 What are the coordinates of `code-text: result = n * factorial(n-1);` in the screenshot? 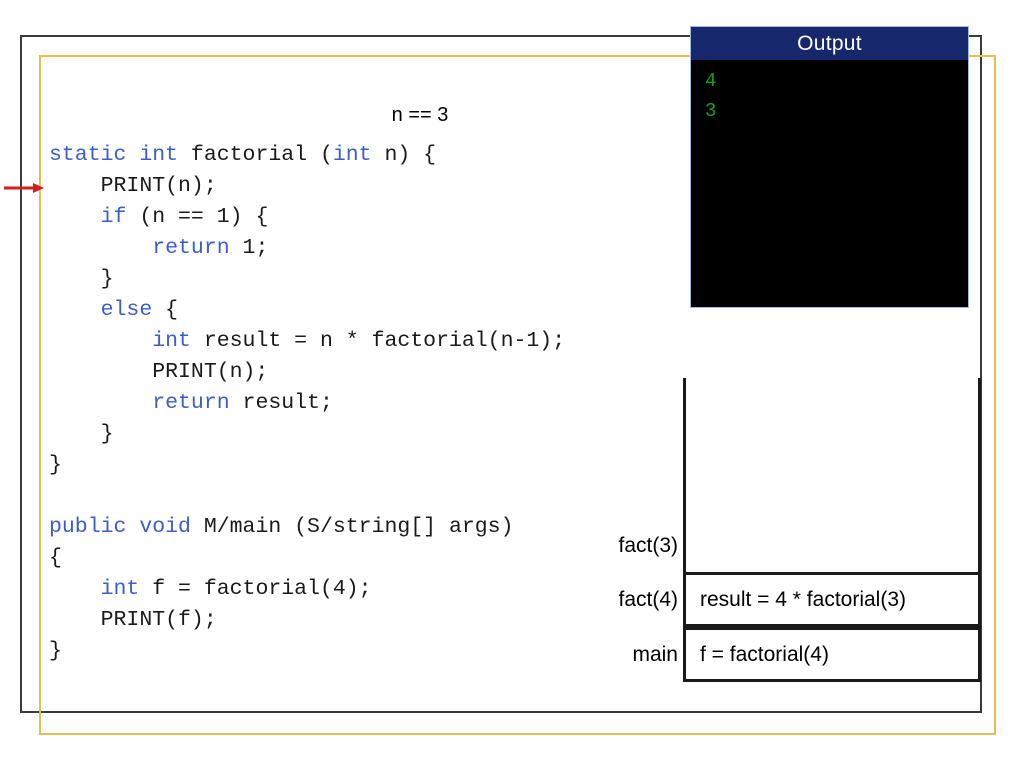 It's located at (378, 341).